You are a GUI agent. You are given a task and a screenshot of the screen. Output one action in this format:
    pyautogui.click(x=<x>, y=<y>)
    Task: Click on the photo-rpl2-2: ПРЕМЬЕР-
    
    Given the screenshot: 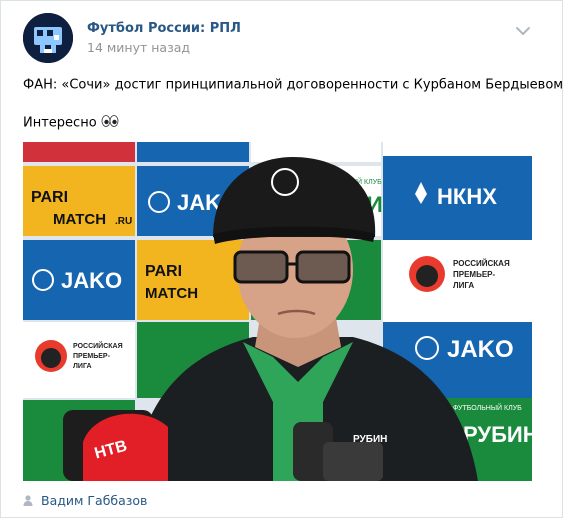 What is the action you would take?
    pyautogui.click(x=474, y=274)
    